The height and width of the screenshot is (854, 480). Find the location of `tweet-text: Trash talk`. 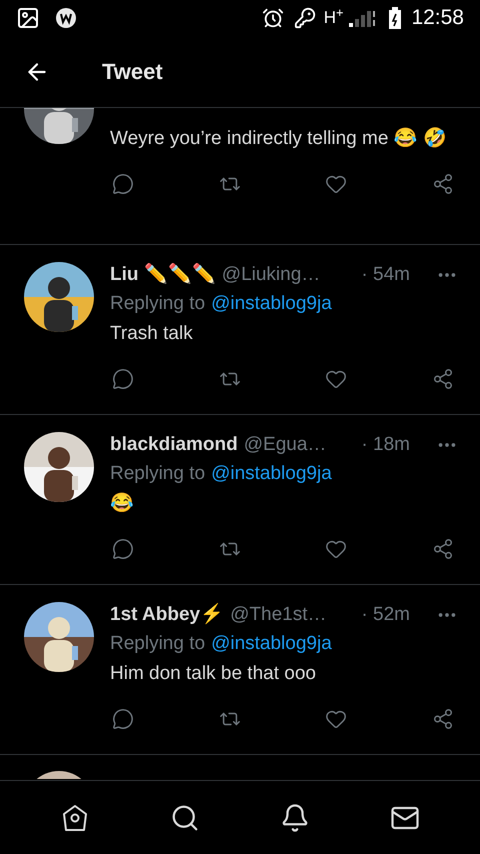

tweet-text: Trash talk is located at coordinates (152, 334).